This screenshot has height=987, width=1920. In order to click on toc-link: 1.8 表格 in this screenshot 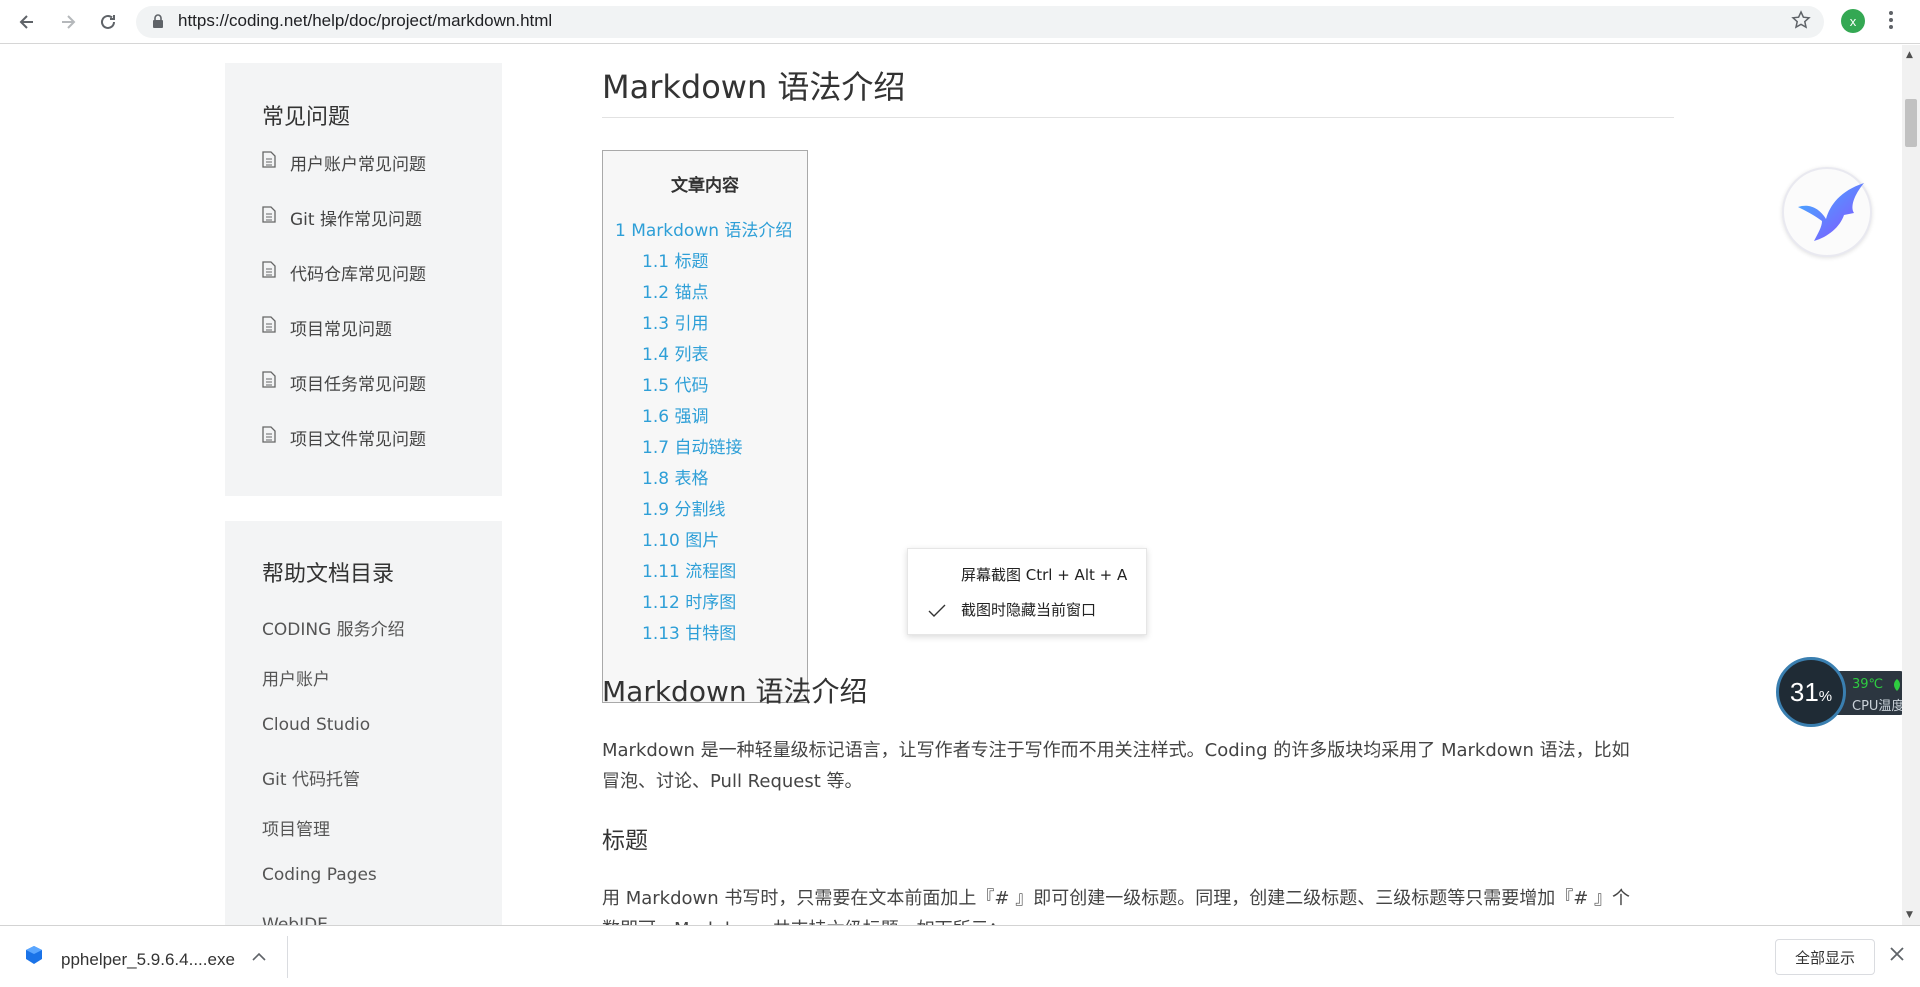, I will do `click(675, 476)`.